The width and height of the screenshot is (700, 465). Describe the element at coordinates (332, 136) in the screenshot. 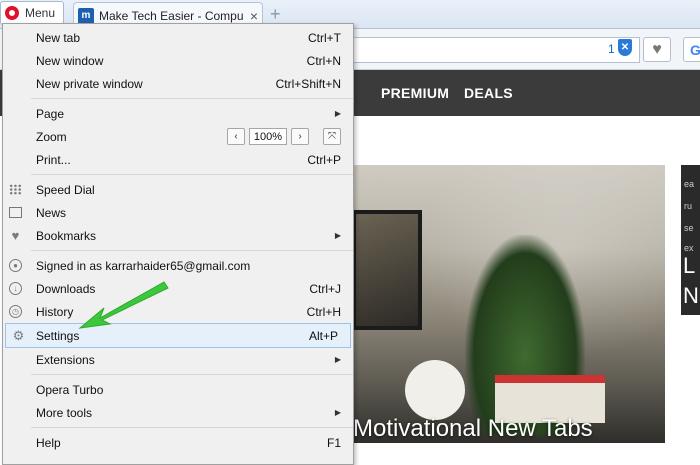

I see `fullscreen-icon: ⤧` at that location.